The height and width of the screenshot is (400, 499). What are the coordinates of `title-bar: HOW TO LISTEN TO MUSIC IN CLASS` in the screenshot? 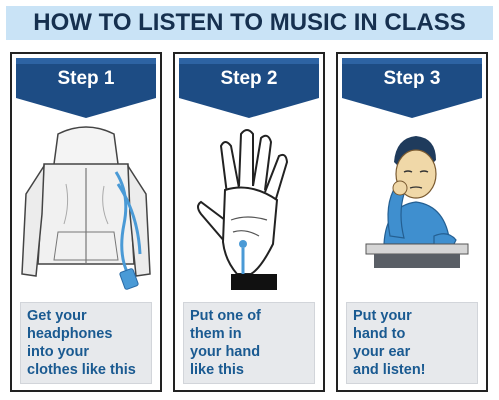 It's located at (249, 23).